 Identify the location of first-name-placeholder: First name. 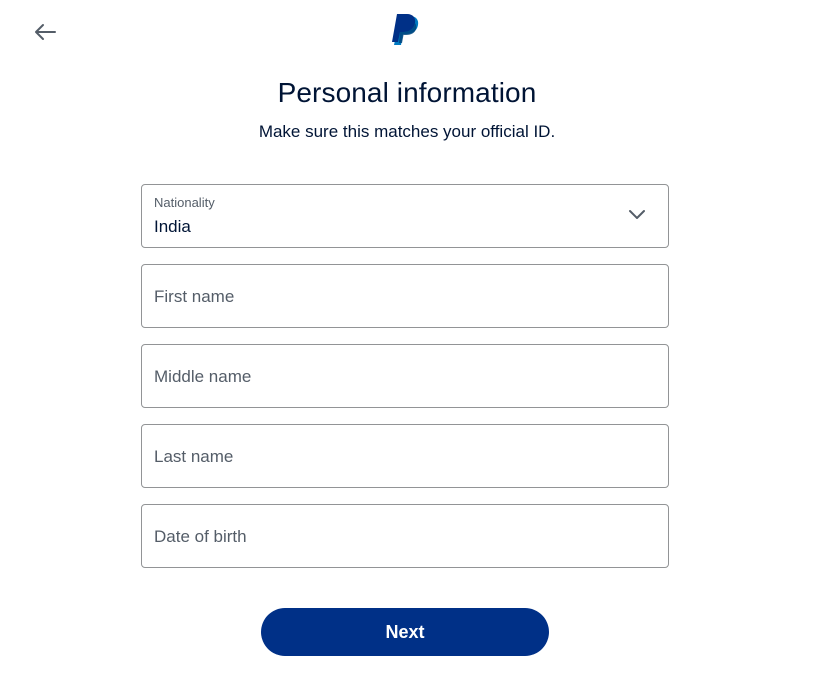
(194, 296).